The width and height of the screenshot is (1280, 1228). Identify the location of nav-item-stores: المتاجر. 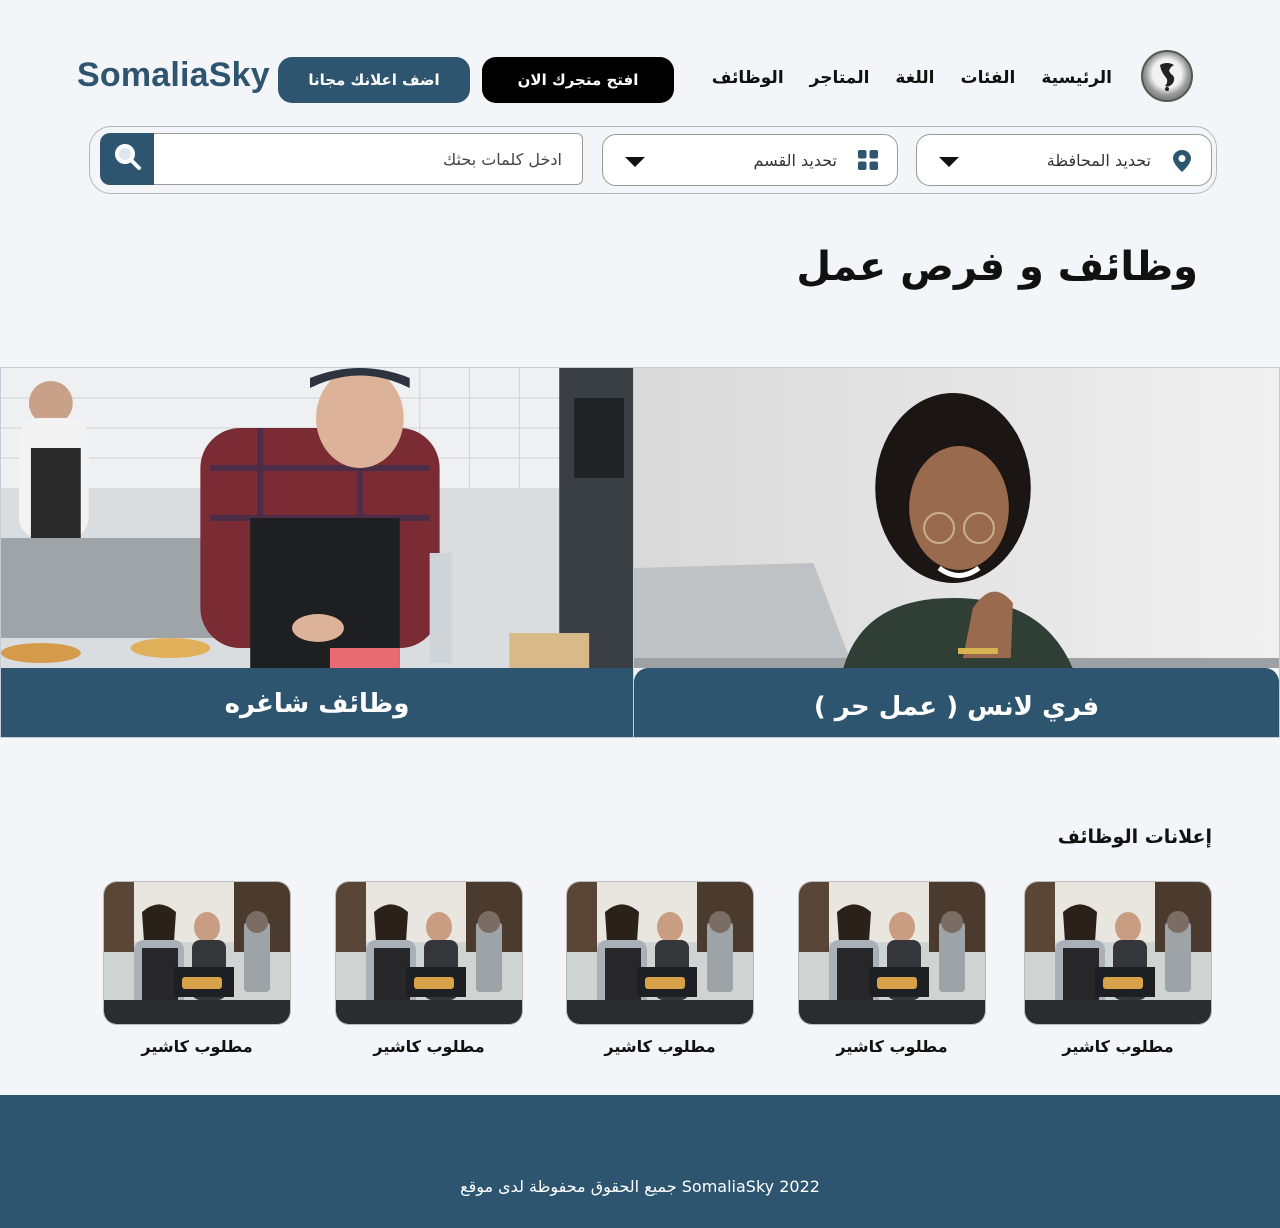
(840, 78).